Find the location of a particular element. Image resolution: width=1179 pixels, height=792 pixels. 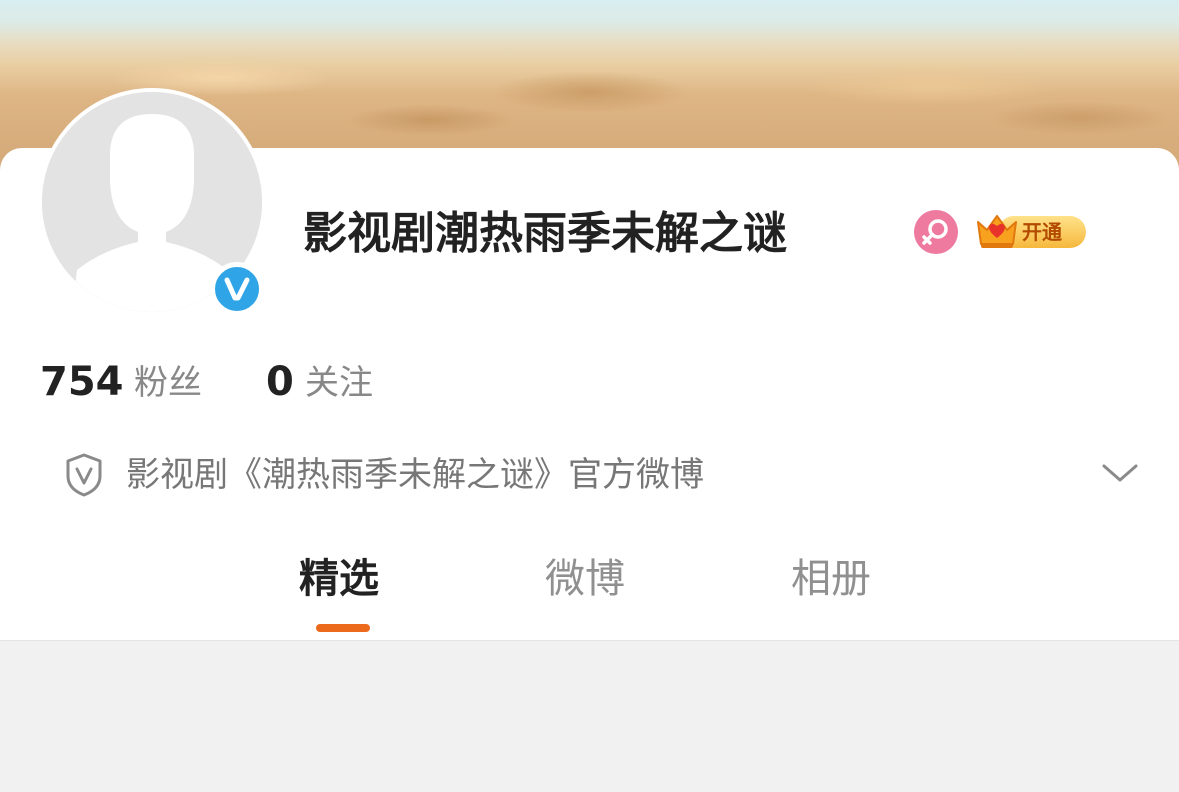

shield-v-icon is located at coordinates (84, 475).